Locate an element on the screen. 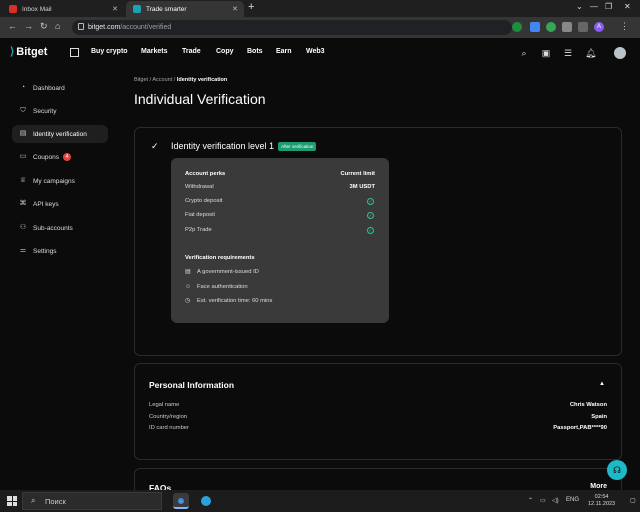 The image size is (640, 512). sidebar-item-label: Settings is located at coordinates (45, 251).